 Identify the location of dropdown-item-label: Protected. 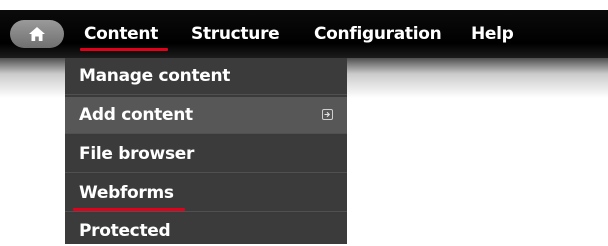
(125, 231).